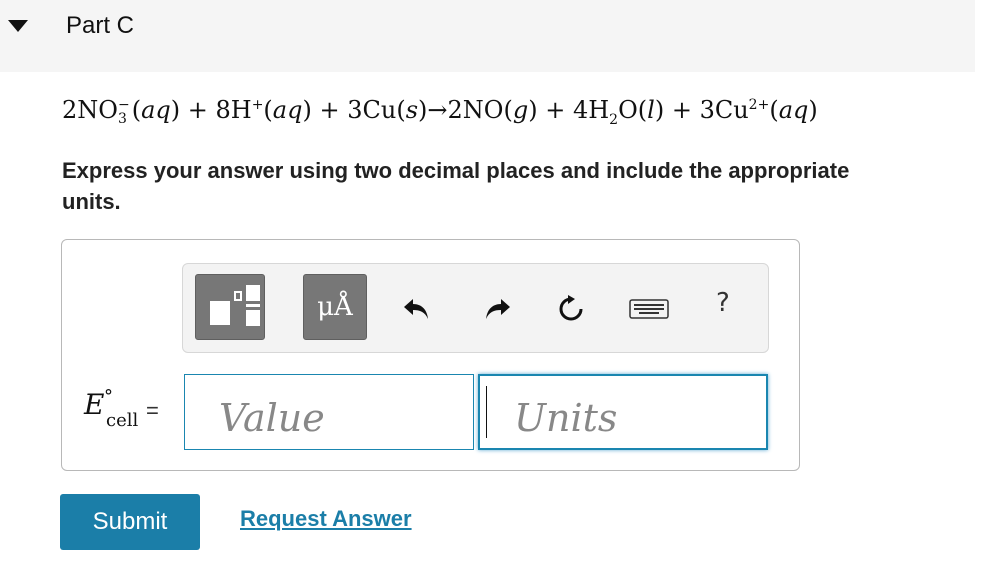 Image resolution: width=990 pixels, height=564 pixels. Describe the element at coordinates (623, 412) in the screenshot. I see `units-input` at that location.